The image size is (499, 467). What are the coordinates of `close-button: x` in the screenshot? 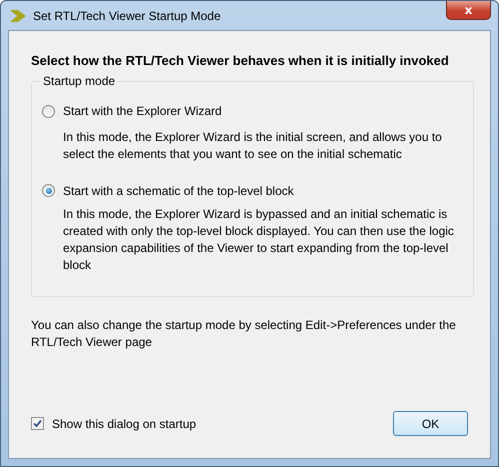 It's located at (468, 10).